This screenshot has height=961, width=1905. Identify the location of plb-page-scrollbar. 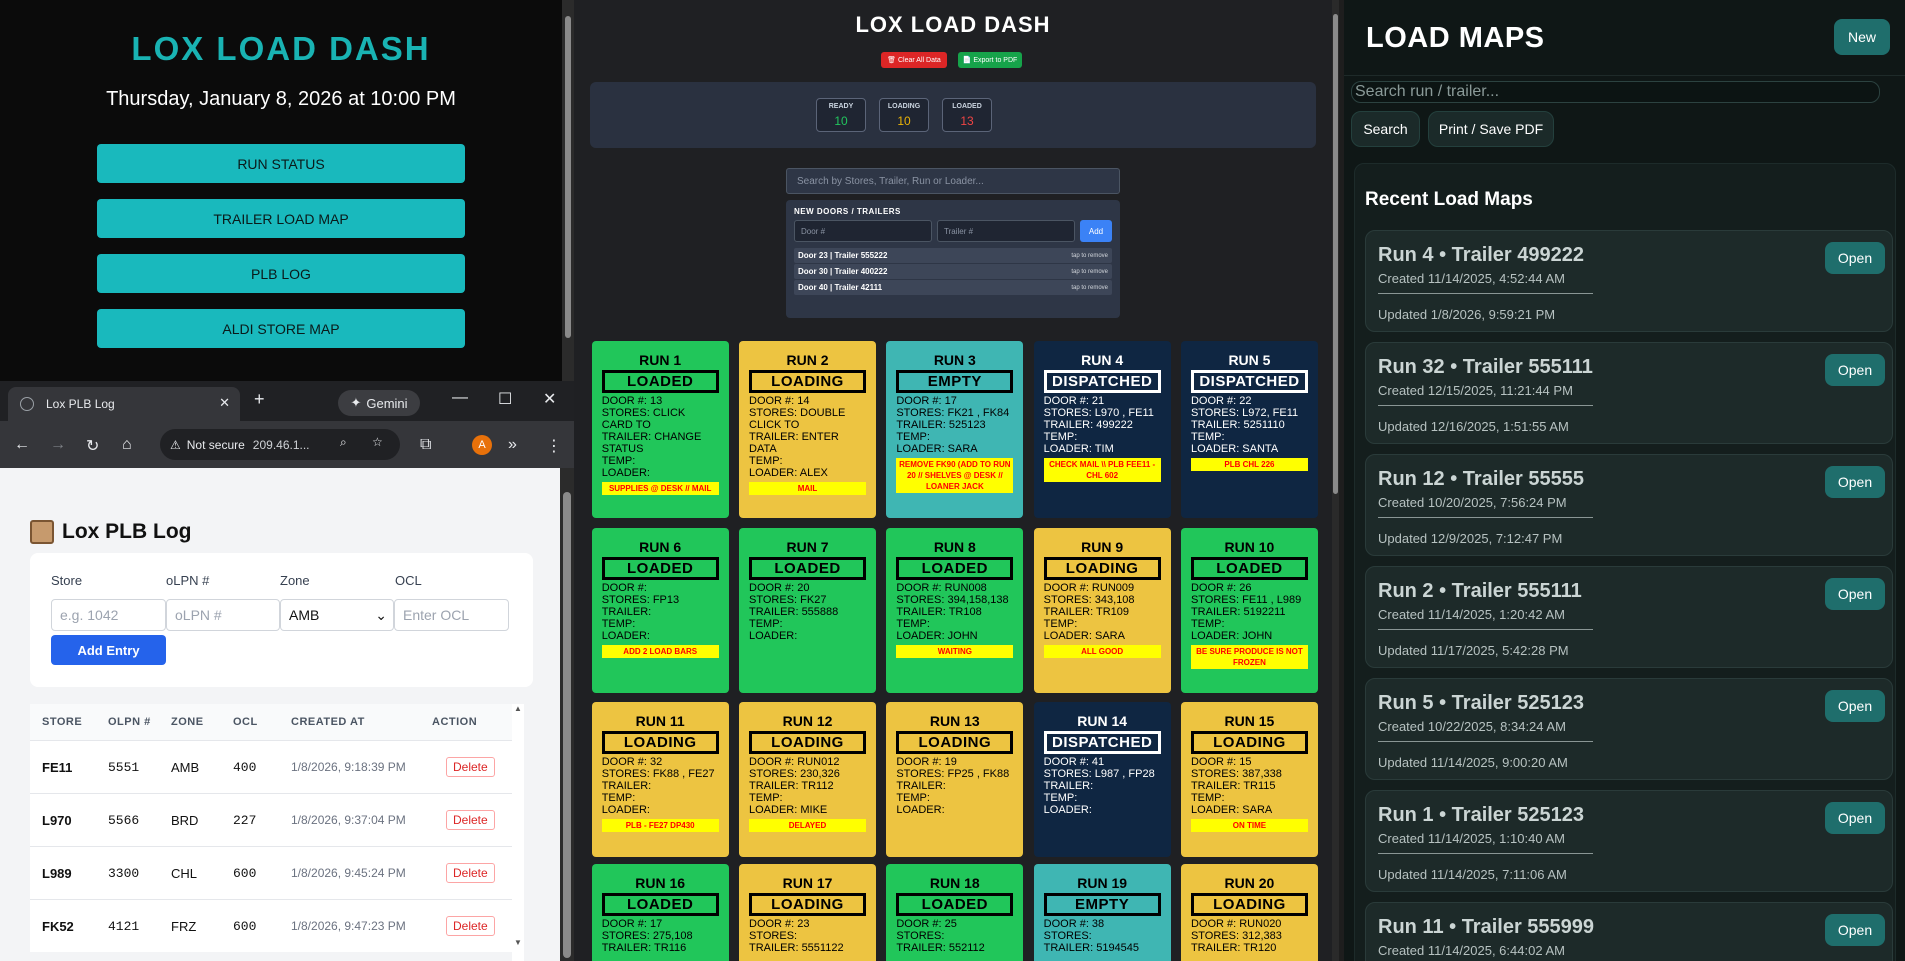
(567, 714).